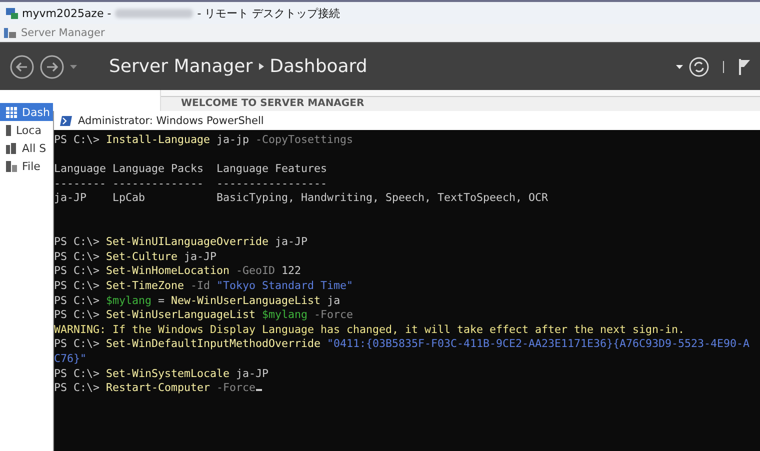  Describe the element at coordinates (26, 130) in the screenshot. I see `sidebar-item: Loca` at that location.